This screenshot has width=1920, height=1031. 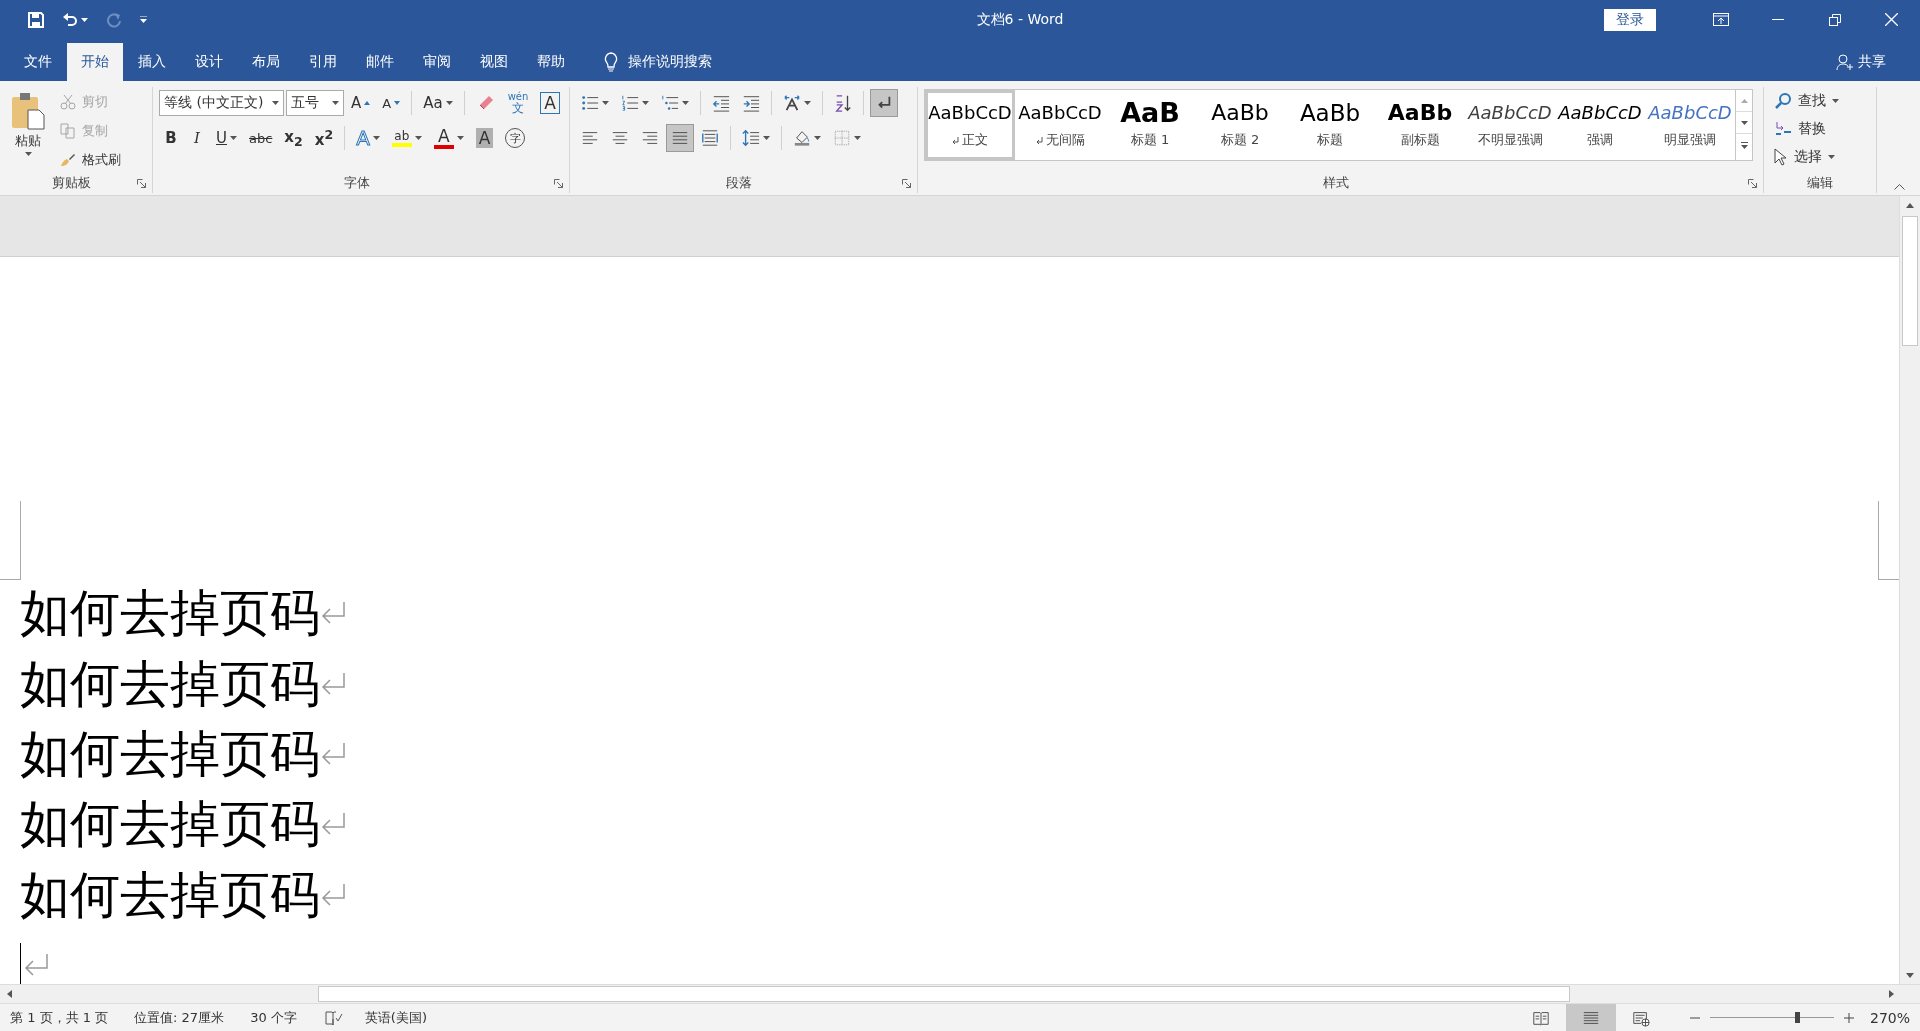 What do you see at coordinates (90, 160) in the screenshot?
I see `painter-button: 格式刷` at bounding box center [90, 160].